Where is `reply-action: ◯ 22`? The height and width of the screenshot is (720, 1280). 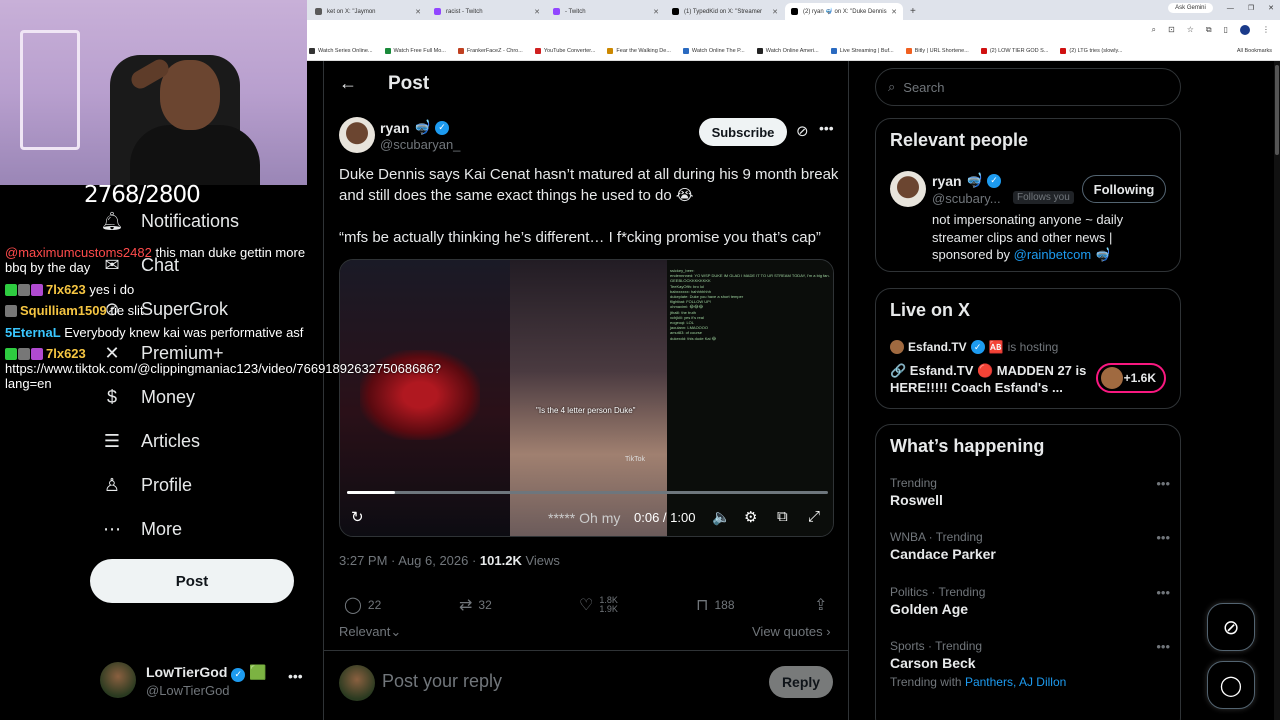
reply-action: ◯ 22 is located at coordinates (362, 605).